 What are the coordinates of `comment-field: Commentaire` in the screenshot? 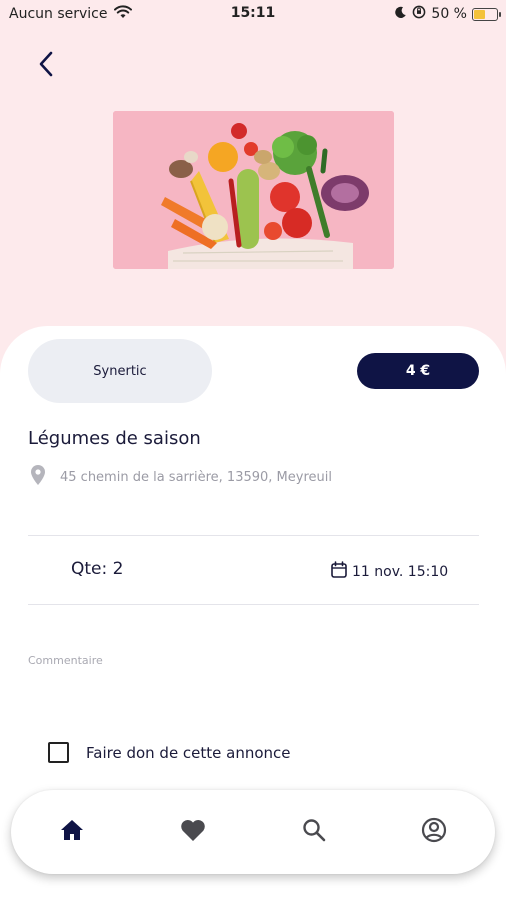 It's located at (65, 660).